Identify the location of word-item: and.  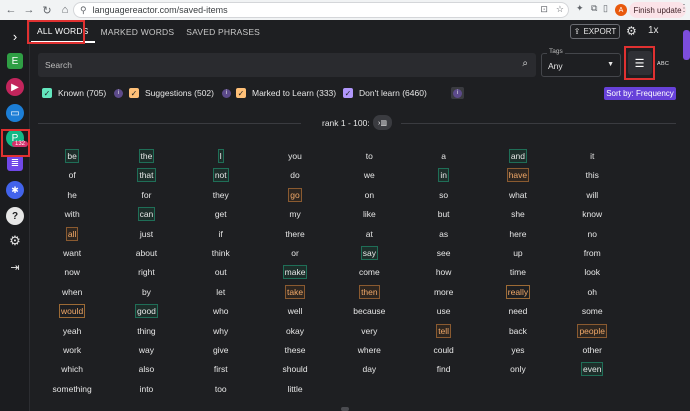
(518, 156).